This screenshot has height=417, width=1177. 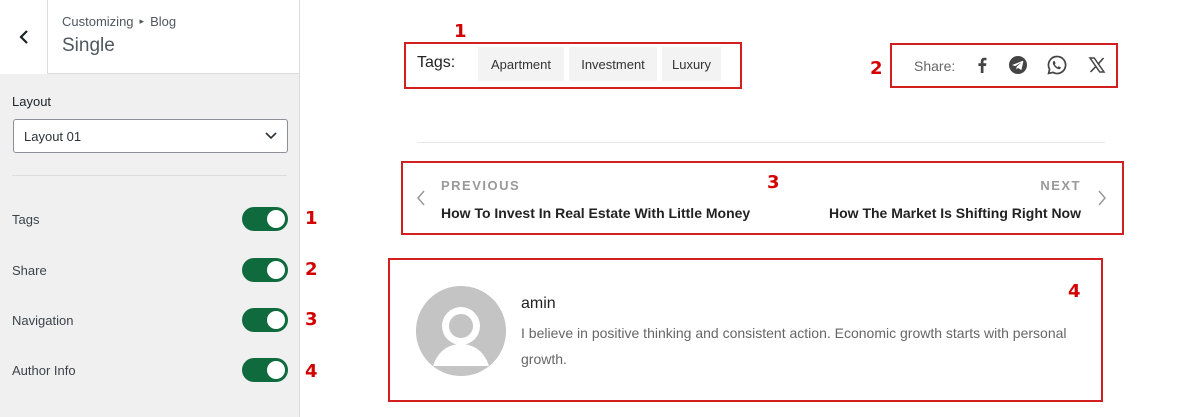 What do you see at coordinates (265, 219) in the screenshot?
I see `tags-toggle` at bounding box center [265, 219].